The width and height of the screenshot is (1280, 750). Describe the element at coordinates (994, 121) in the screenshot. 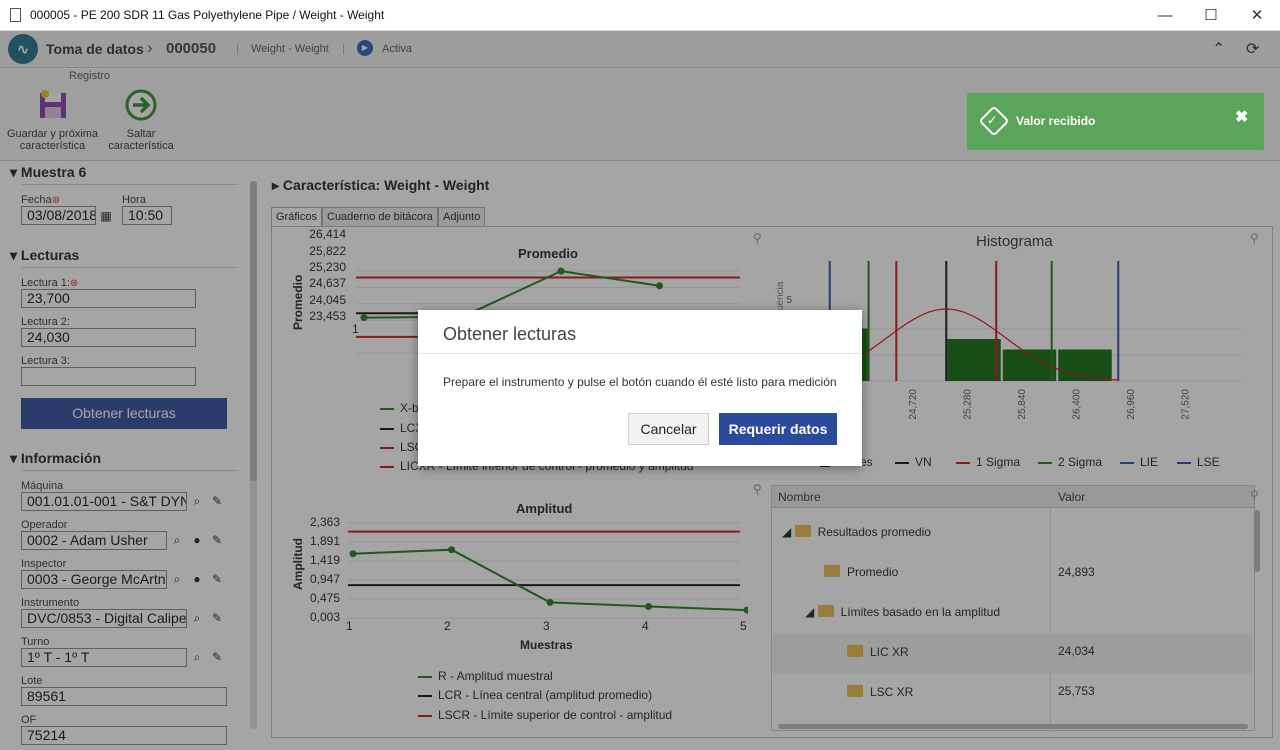

I see `check-icon: ✓` at that location.